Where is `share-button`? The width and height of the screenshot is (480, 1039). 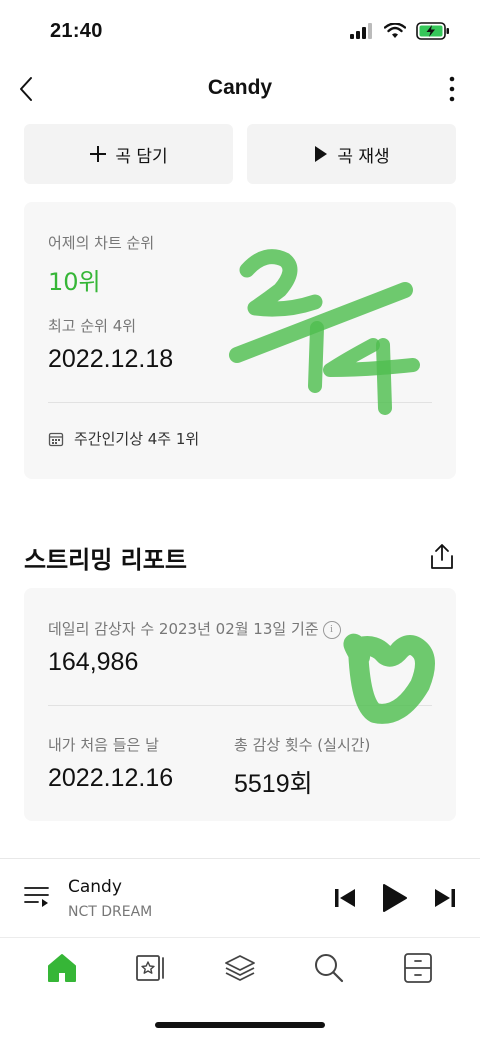 share-button is located at coordinates (442, 557).